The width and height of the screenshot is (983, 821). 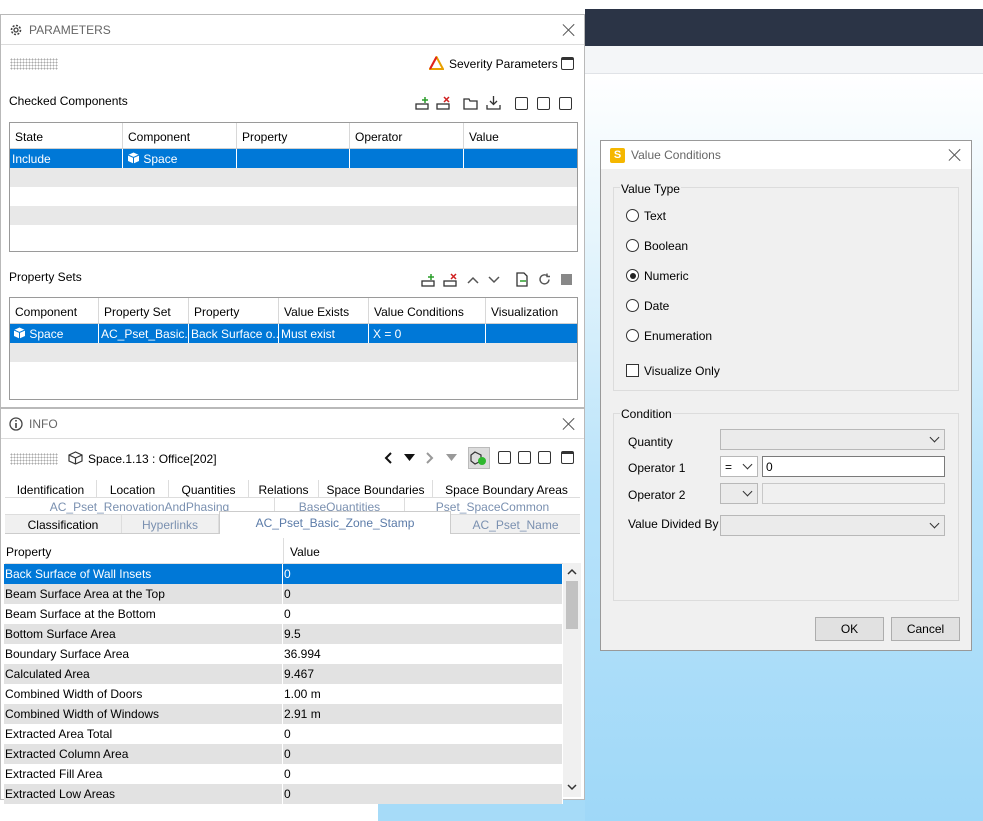 I want to click on column-header: Value Conditions, so click(x=427, y=310).